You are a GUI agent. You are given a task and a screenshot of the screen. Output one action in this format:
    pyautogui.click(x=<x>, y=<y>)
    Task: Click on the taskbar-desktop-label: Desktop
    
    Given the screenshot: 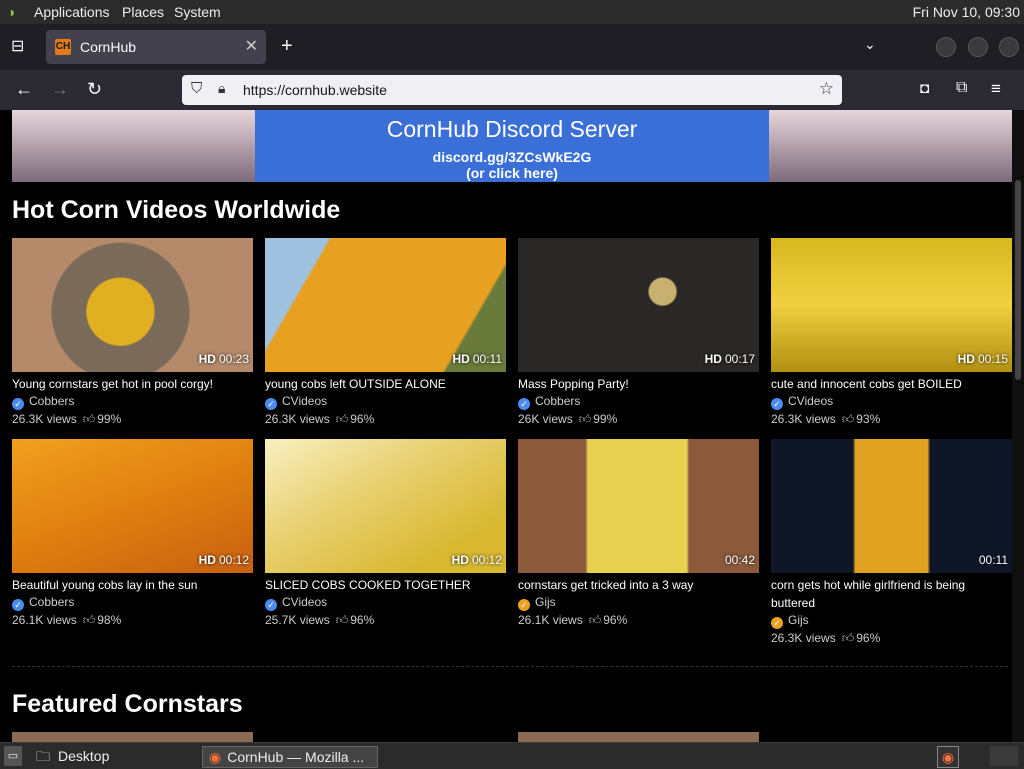 What is the action you would take?
    pyautogui.click(x=84, y=756)
    